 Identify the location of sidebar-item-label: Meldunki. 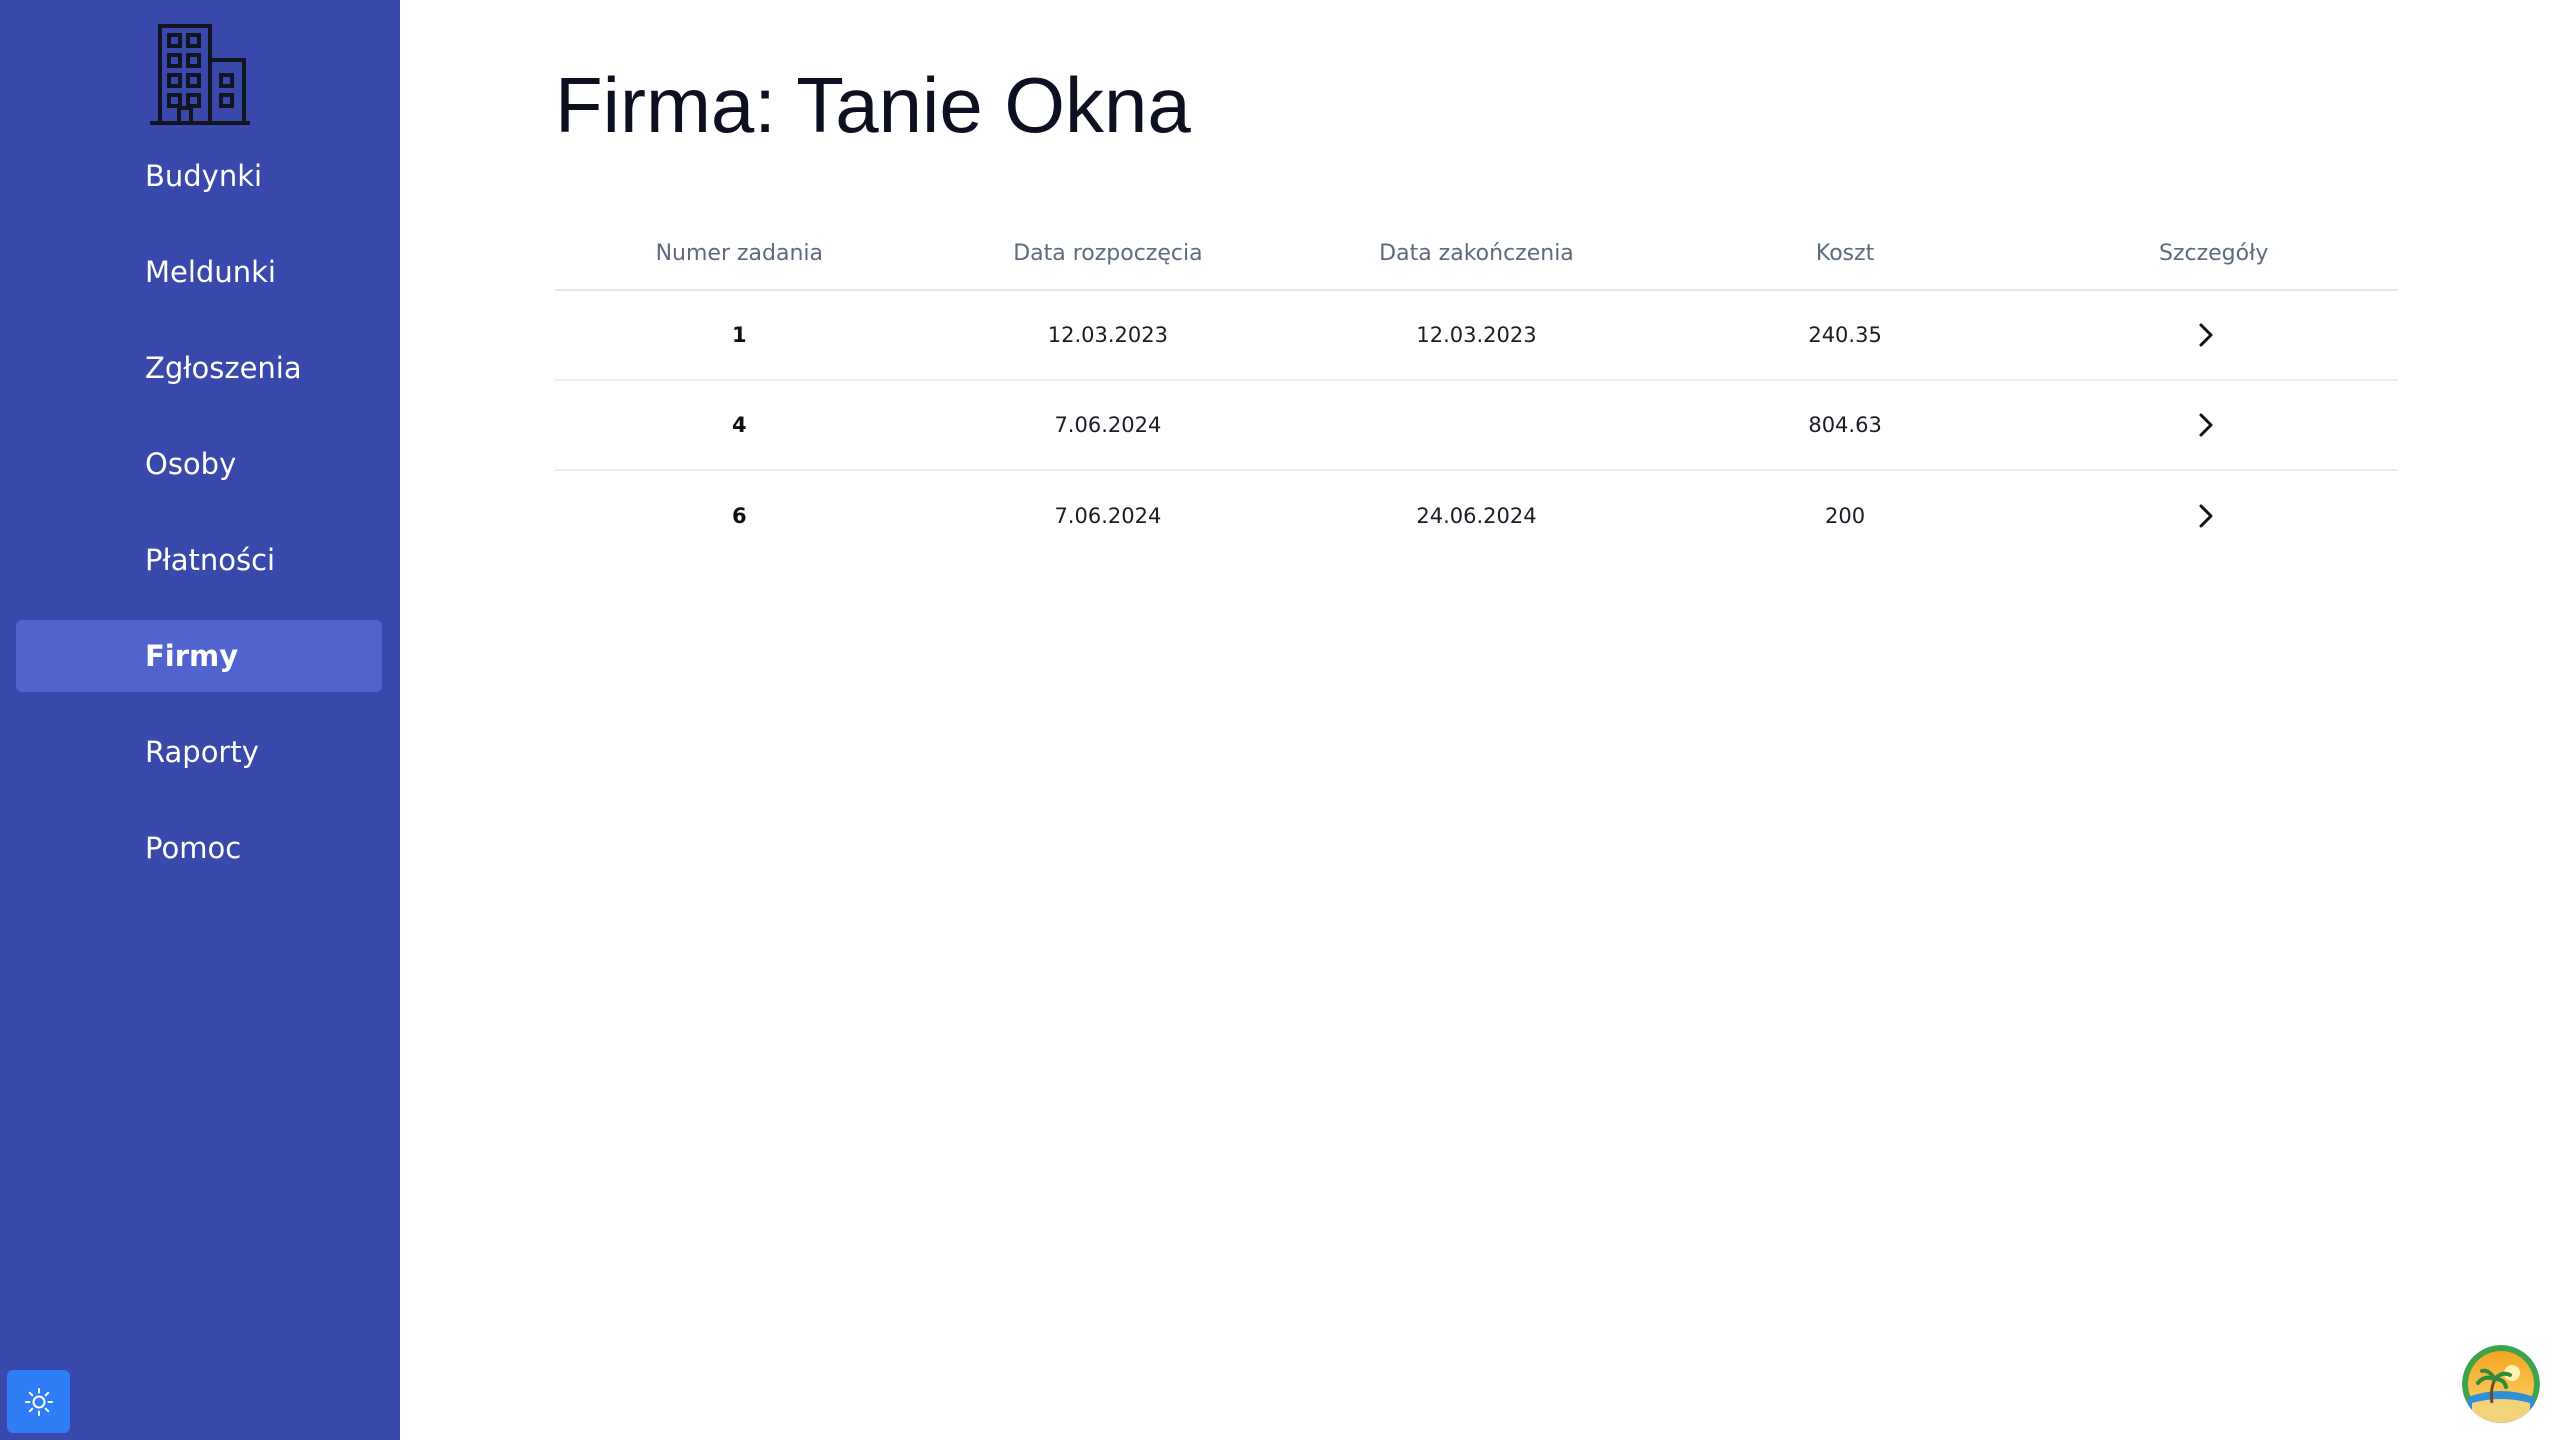
(210, 272).